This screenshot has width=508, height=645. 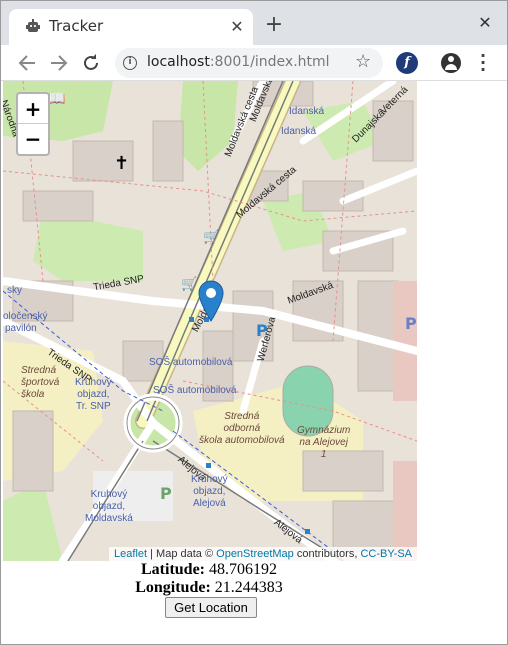 What do you see at coordinates (33, 25) in the screenshot?
I see `robot-favicon-icon` at bounding box center [33, 25].